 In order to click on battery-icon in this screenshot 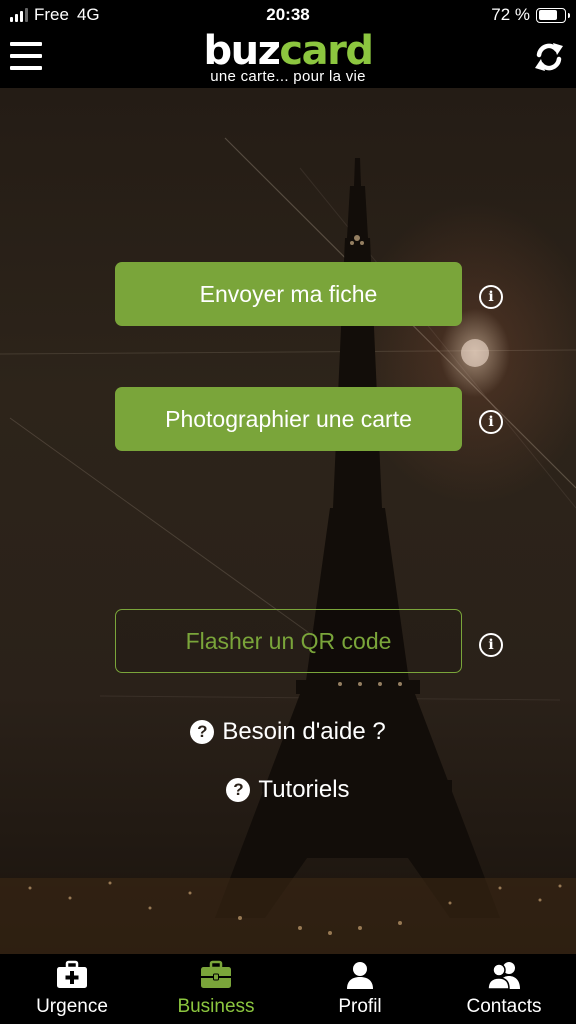, I will do `click(553, 15)`.